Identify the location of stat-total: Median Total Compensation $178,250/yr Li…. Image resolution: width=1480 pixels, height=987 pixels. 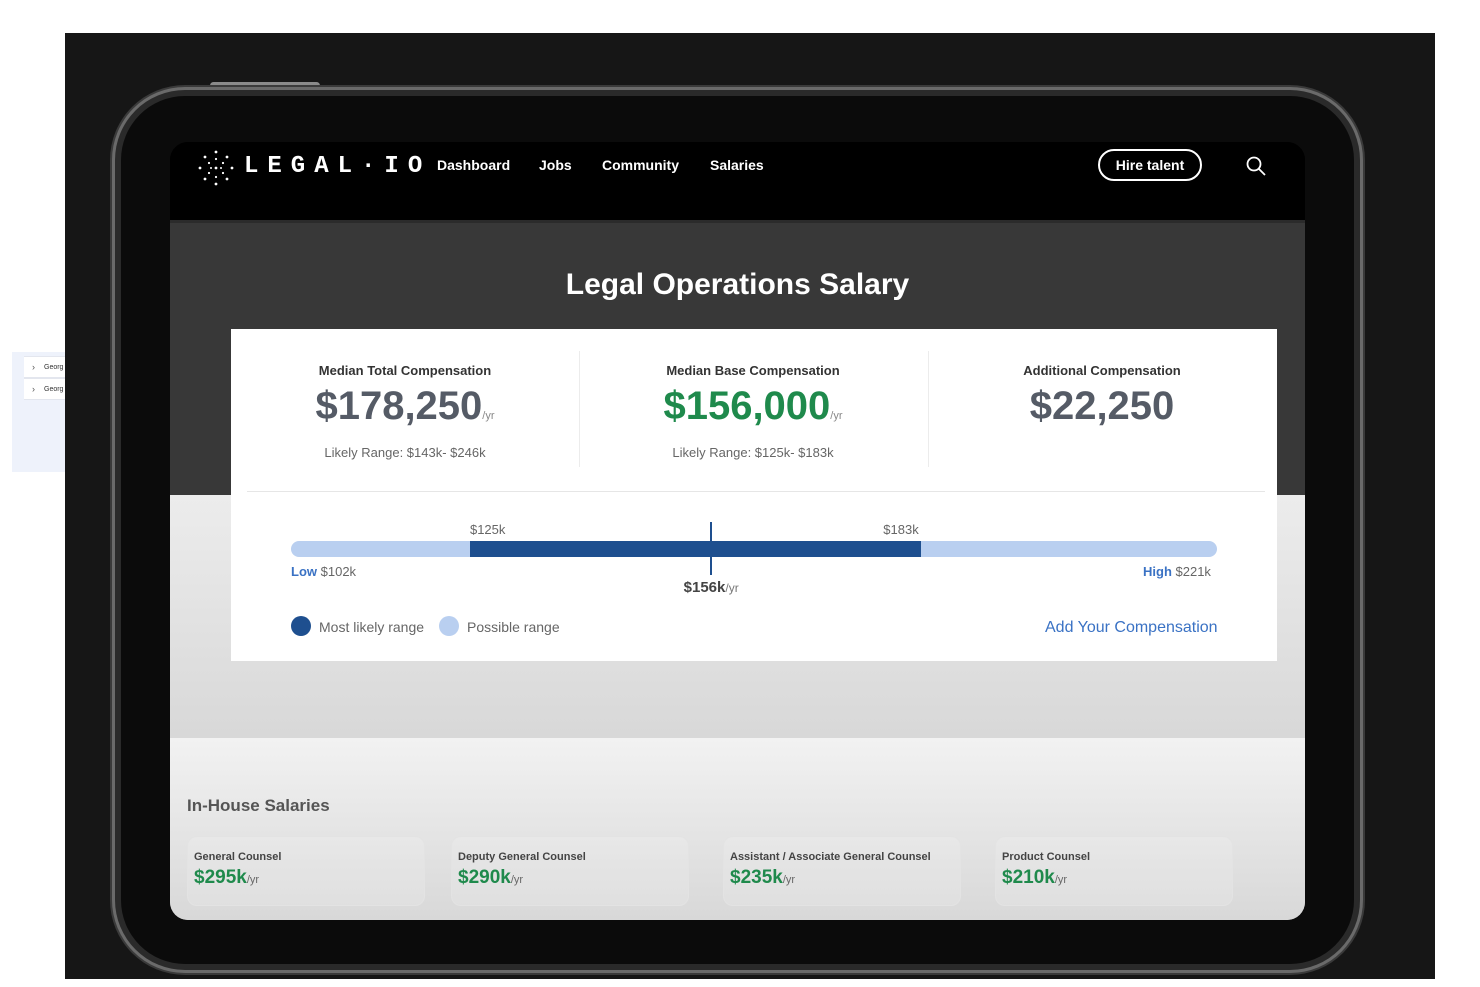
(405, 411).